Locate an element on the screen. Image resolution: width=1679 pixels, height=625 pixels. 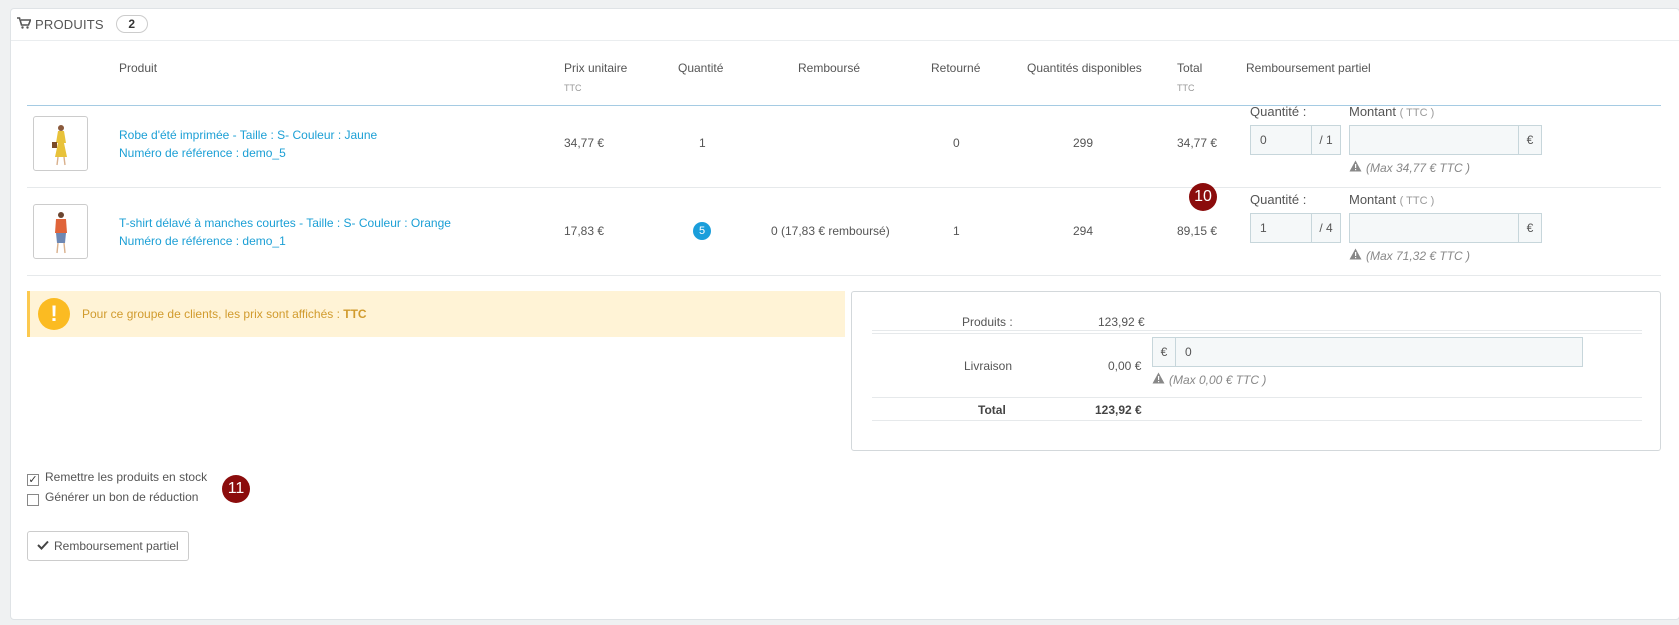
quantity-badge: 5 is located at coordinates (702, 231).